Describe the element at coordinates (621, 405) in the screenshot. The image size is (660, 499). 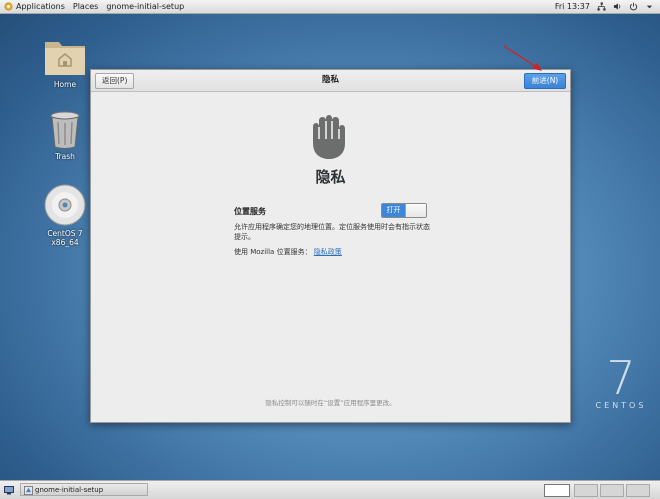
I see `centos-wordmark: CENTOS` at that location.